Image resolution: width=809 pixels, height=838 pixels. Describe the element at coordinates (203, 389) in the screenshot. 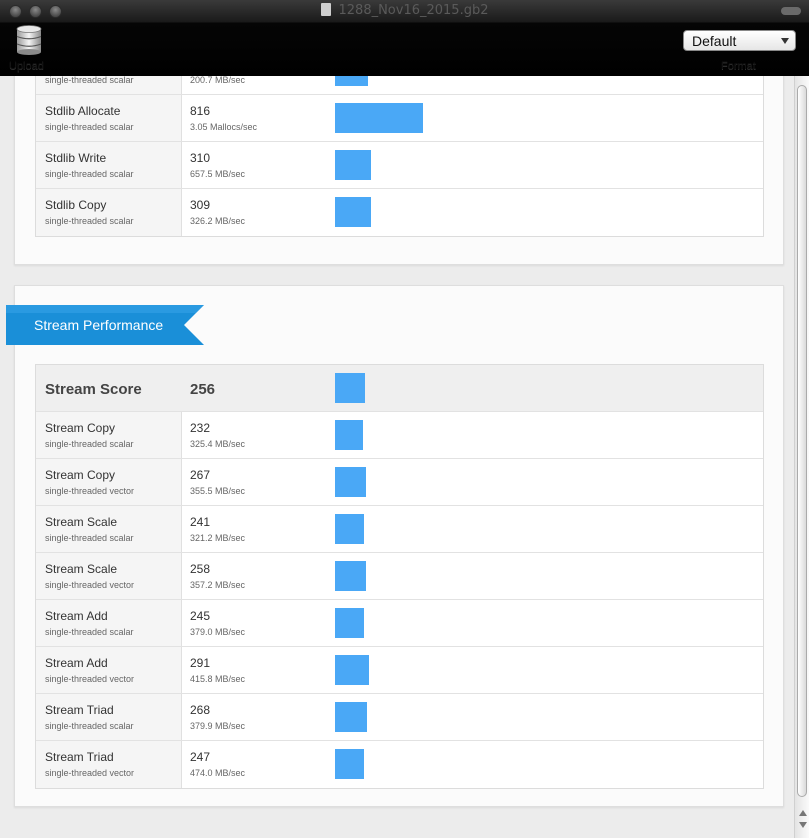

I see `stream-score-value: 256` at that location.